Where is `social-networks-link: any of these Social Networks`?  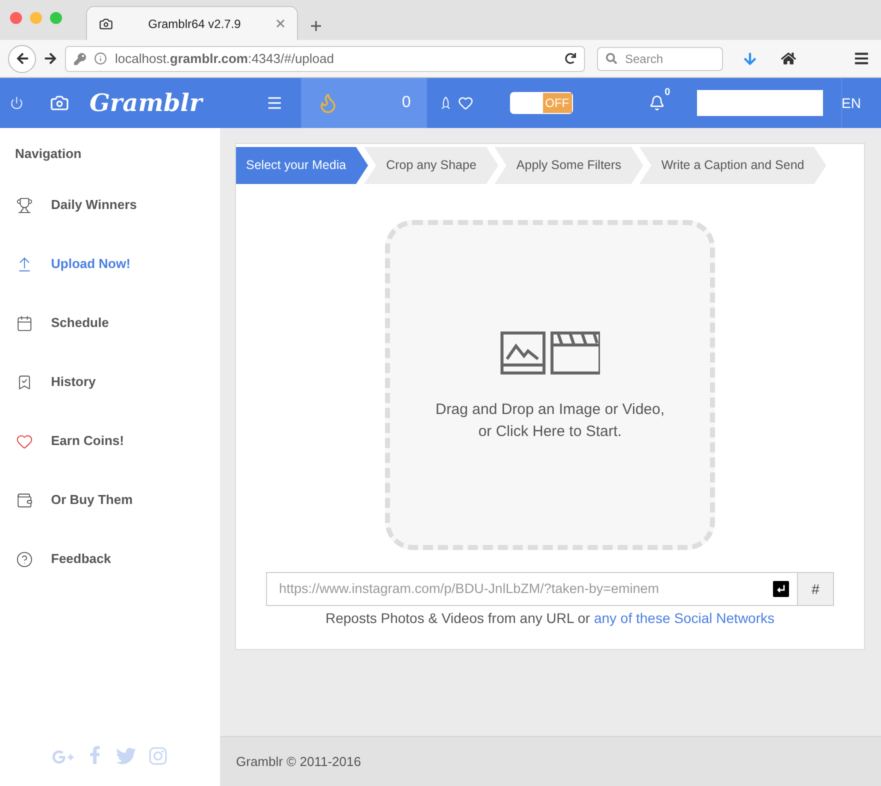
social-networks-link: any of these Social Networks is located at coordinates (684, 618).